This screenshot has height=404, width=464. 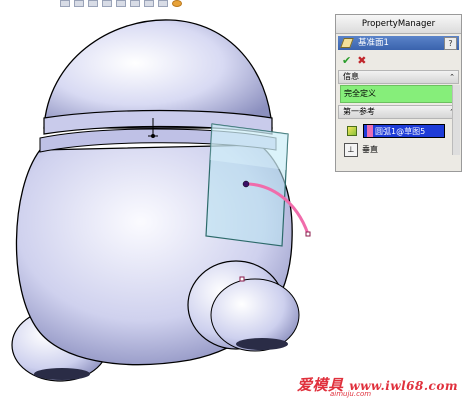 What do you see at coordinates (351, 150) in the screenshot?
I see `perpendicular-icon: ⊥` at bounding box center [351, 150].